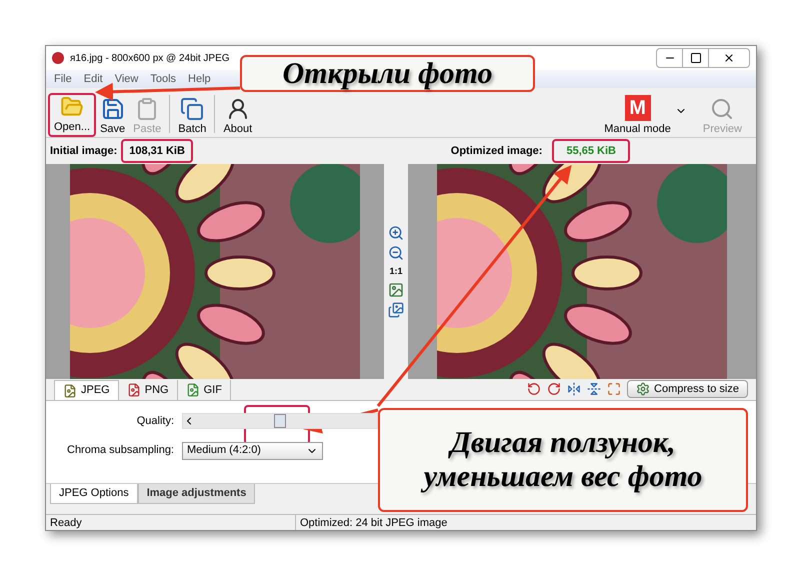  I want to click on callout: Двигая ползунок, уменьшаем вес фото, so click(563, 460).